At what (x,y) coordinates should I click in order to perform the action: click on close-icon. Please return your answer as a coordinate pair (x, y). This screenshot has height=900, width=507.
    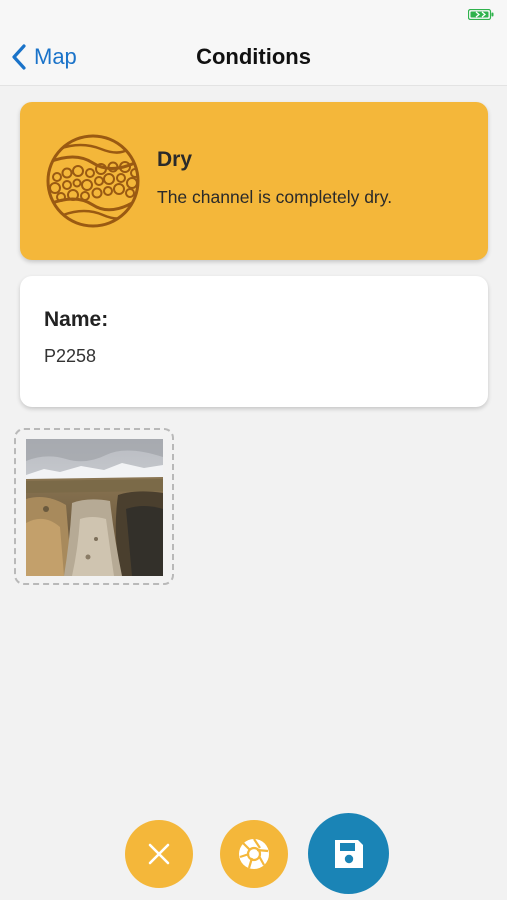
    Looking at the image, I should click on (159, 854).